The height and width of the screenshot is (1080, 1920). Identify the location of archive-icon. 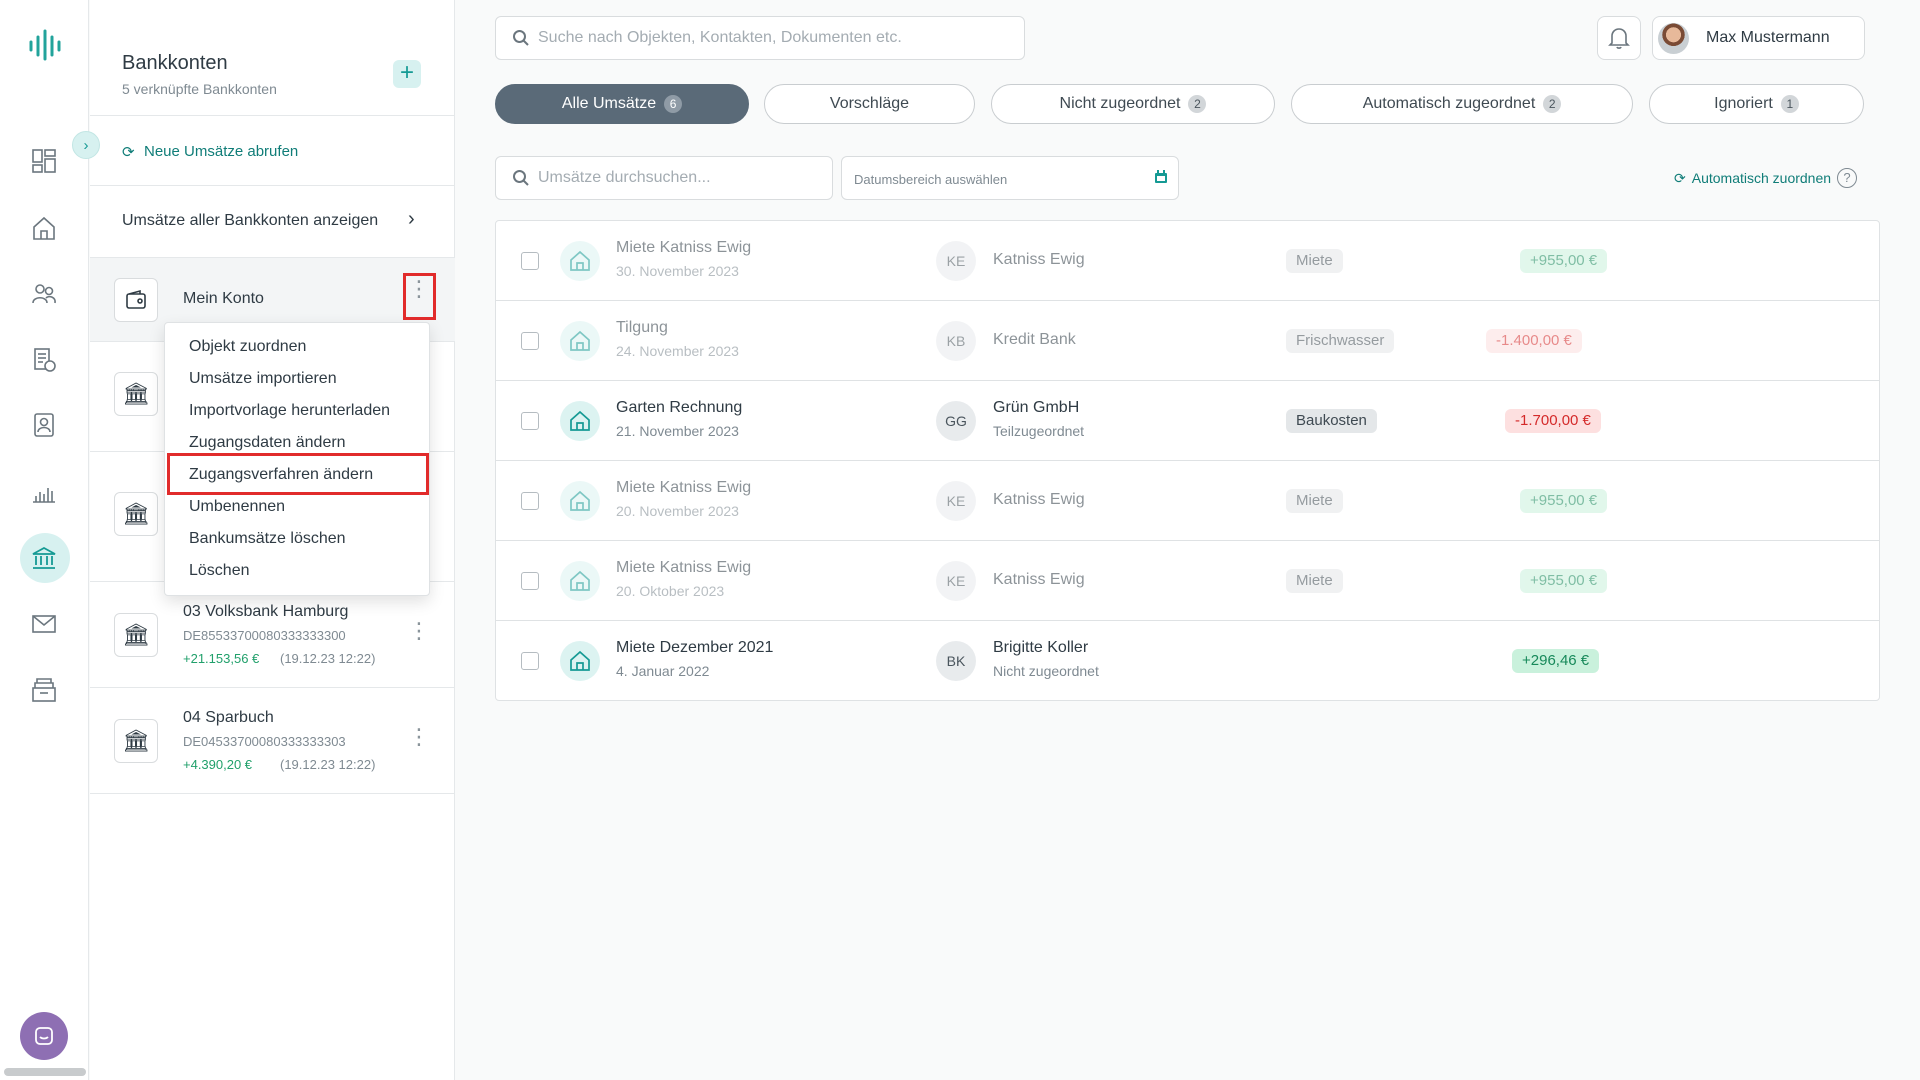
(44, 690).